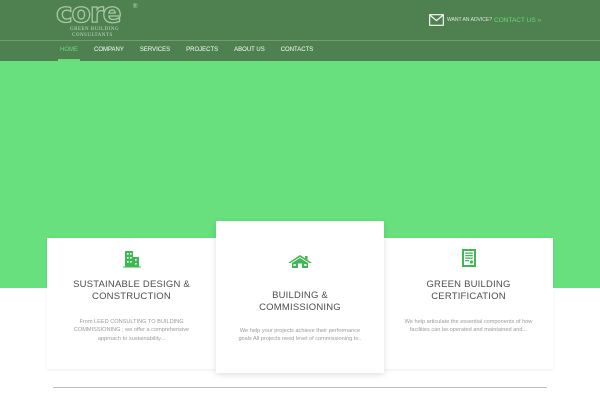 Image resolution: width=600 pixels, height=400 pixels. Describe the element at coordinates (88, 15) in the screenshot. I see `logo-wordmark: core` at that location.